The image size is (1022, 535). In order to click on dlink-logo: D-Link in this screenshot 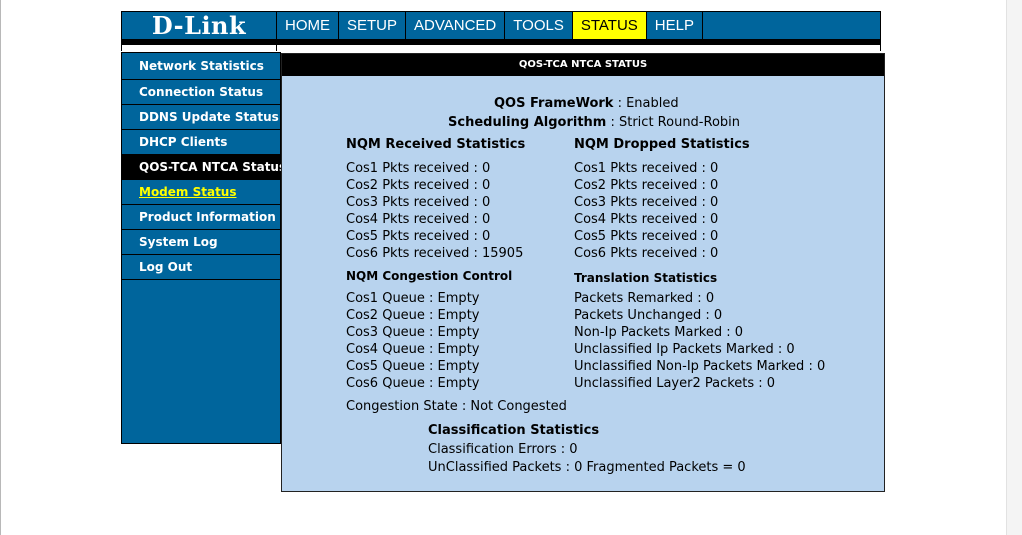, I will do `click(199, 25)`.